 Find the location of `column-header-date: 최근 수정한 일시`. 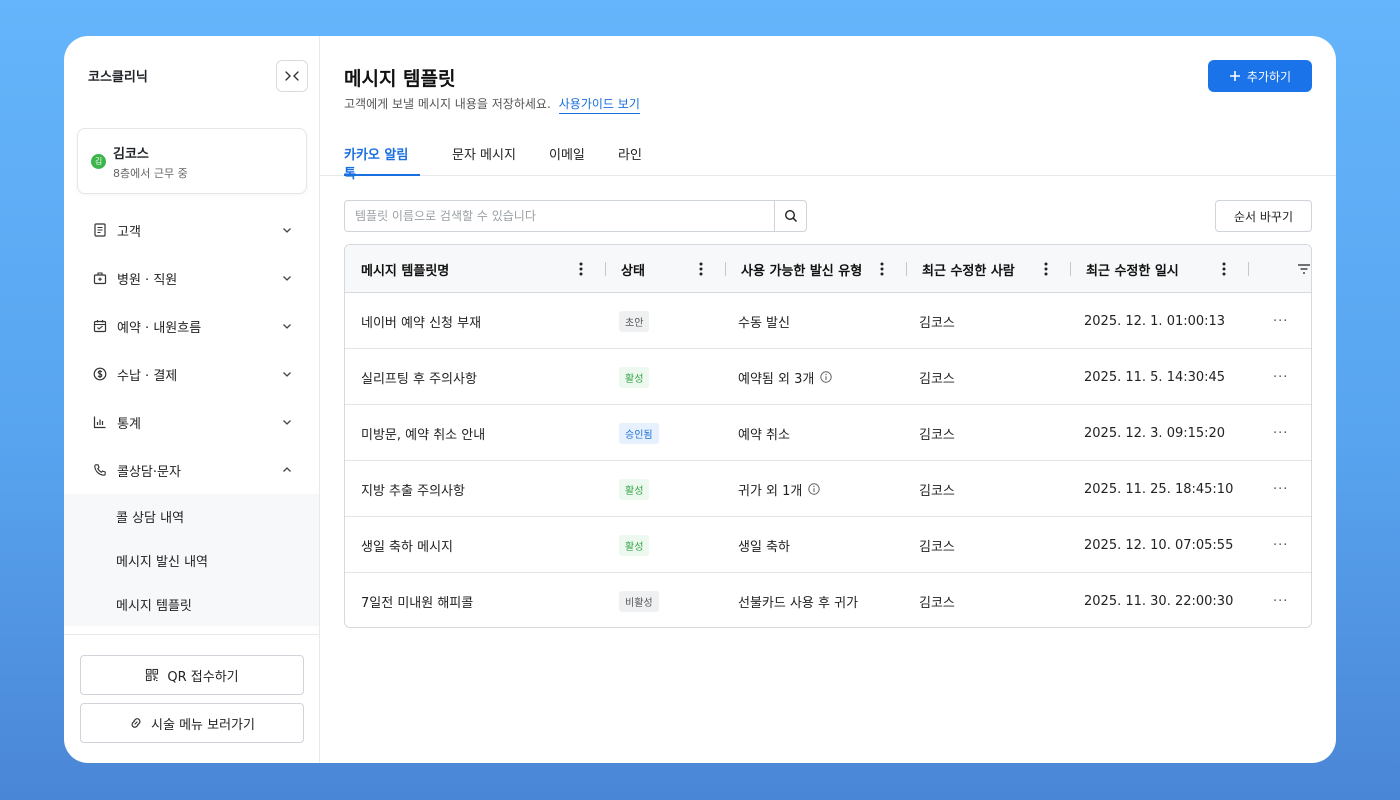

column-header-date: 최근 수정한 일시 is located at coordinates (1132, 269).